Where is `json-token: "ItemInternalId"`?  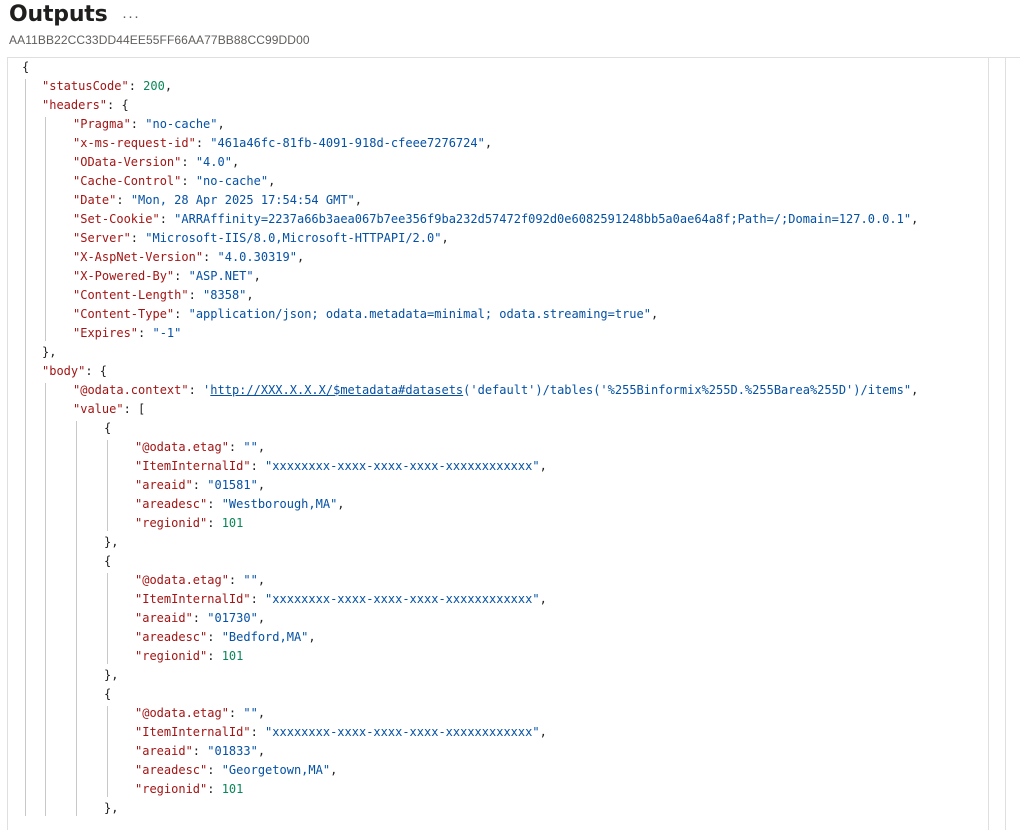 json-token: "ItemInternalId" is located at coordinates (193, 599).